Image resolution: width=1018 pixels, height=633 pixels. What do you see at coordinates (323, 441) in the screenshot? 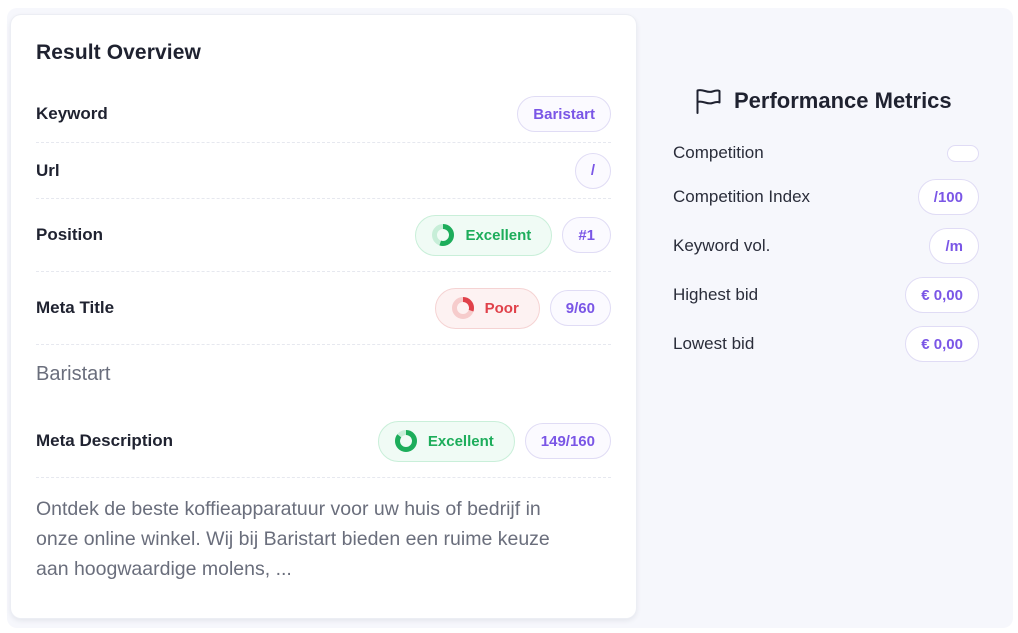
I see `meta-description-row: Meta Description Excellent 149/160` at bounding box center [323, 441].